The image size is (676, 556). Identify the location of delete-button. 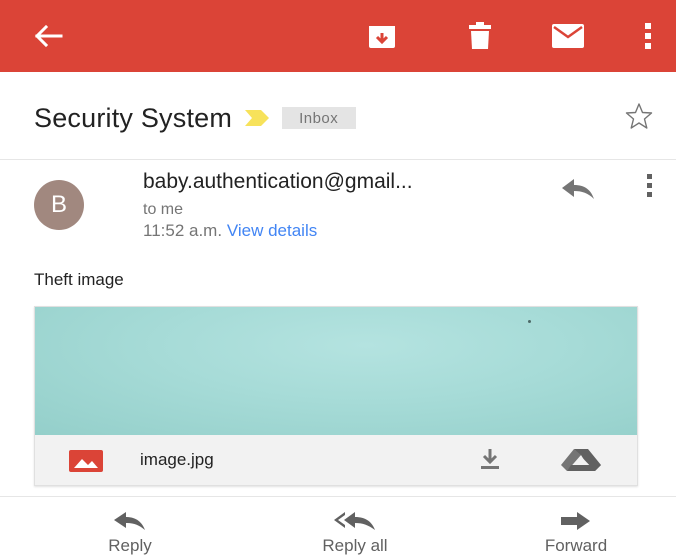
(480, 36).